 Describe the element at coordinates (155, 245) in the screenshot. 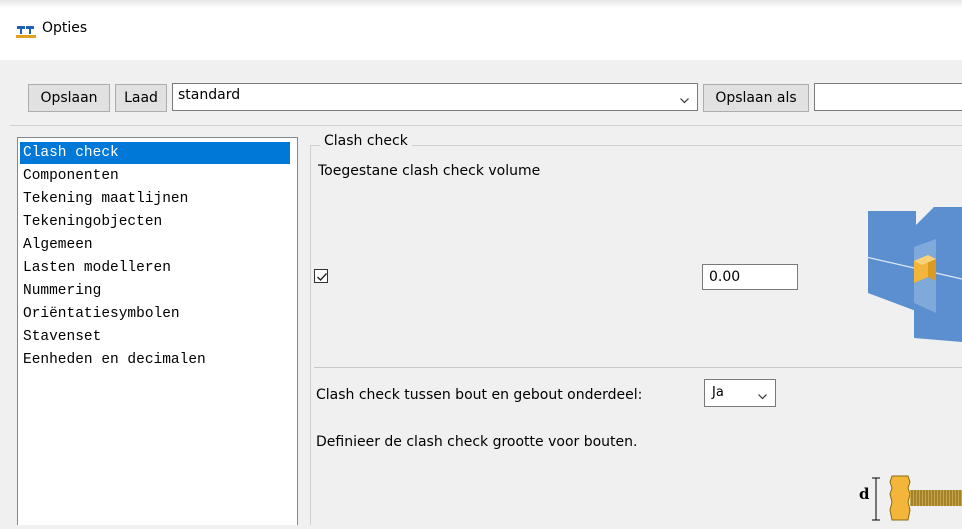

I see `nav-item-algemeen: Algemeen` at that location.